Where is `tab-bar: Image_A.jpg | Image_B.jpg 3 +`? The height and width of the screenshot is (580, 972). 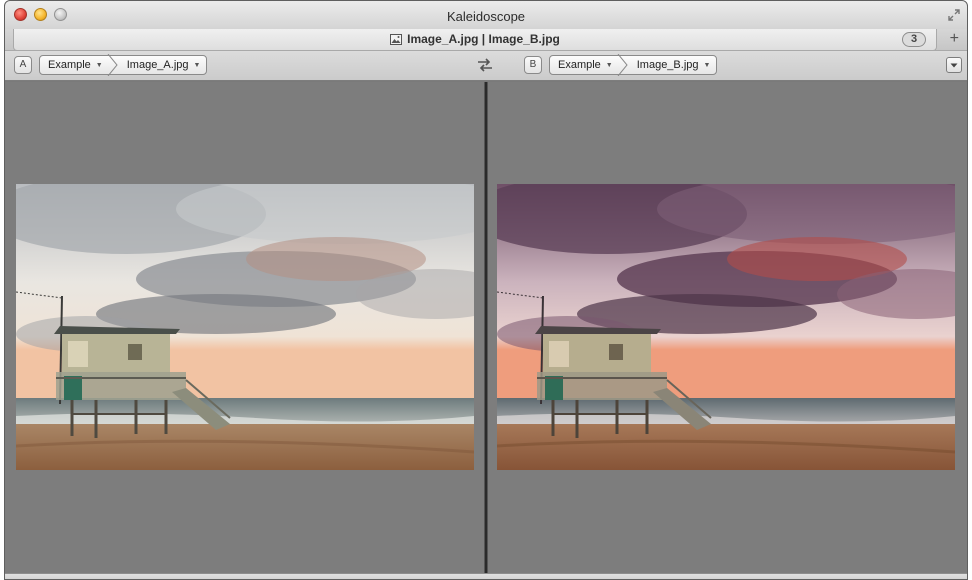
tab-bar: Image_A.jpg | Image_B.jpg 3 + is located at coordinates (486, 40).